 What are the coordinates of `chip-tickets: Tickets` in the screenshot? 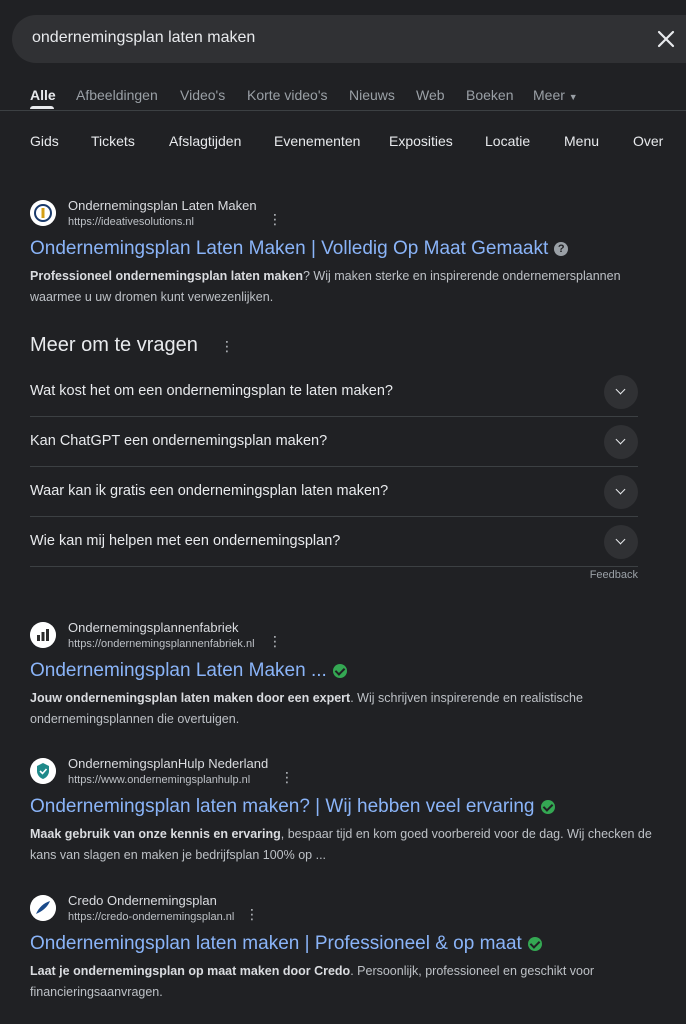 It's located at (113, 141).